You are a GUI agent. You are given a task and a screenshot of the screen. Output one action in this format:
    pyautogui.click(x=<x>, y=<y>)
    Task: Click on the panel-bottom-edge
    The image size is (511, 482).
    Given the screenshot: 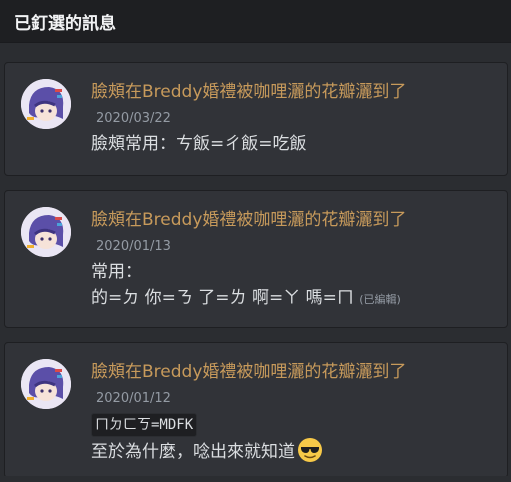 What is the action you would take?
    pyautogui.click(x=255, y=479)
    